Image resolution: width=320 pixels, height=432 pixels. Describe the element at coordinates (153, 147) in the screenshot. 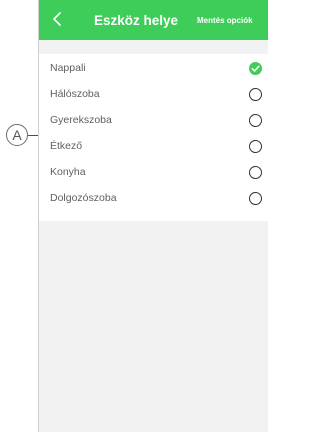

I see `room-item-etkezo: Étkező` at that location.